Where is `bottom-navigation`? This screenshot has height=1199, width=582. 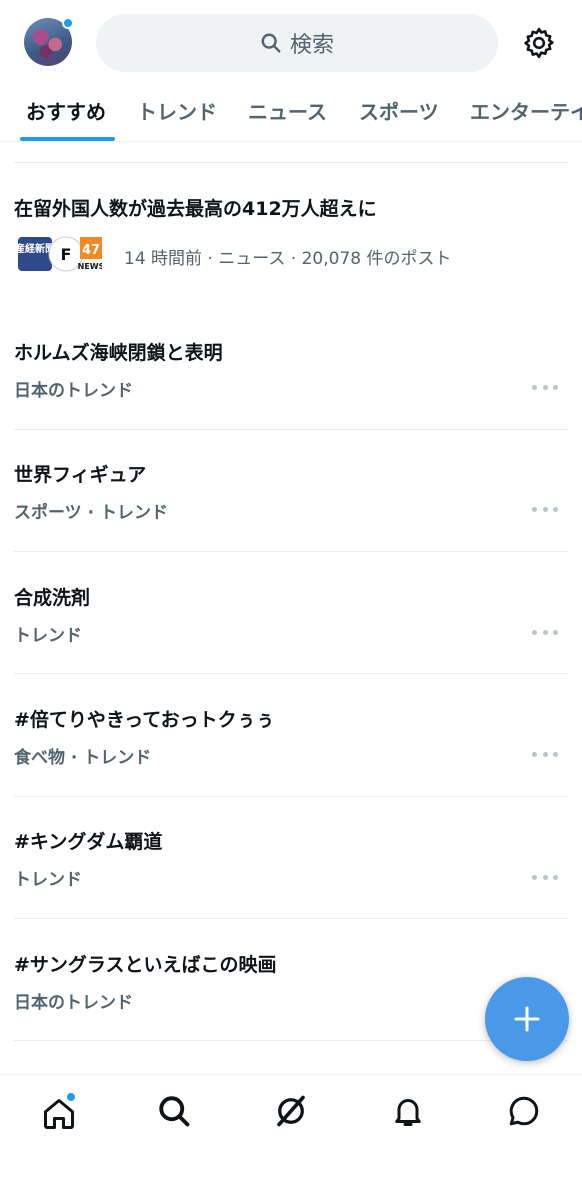
bottom-navigation is located at coordinates (291, 1136).